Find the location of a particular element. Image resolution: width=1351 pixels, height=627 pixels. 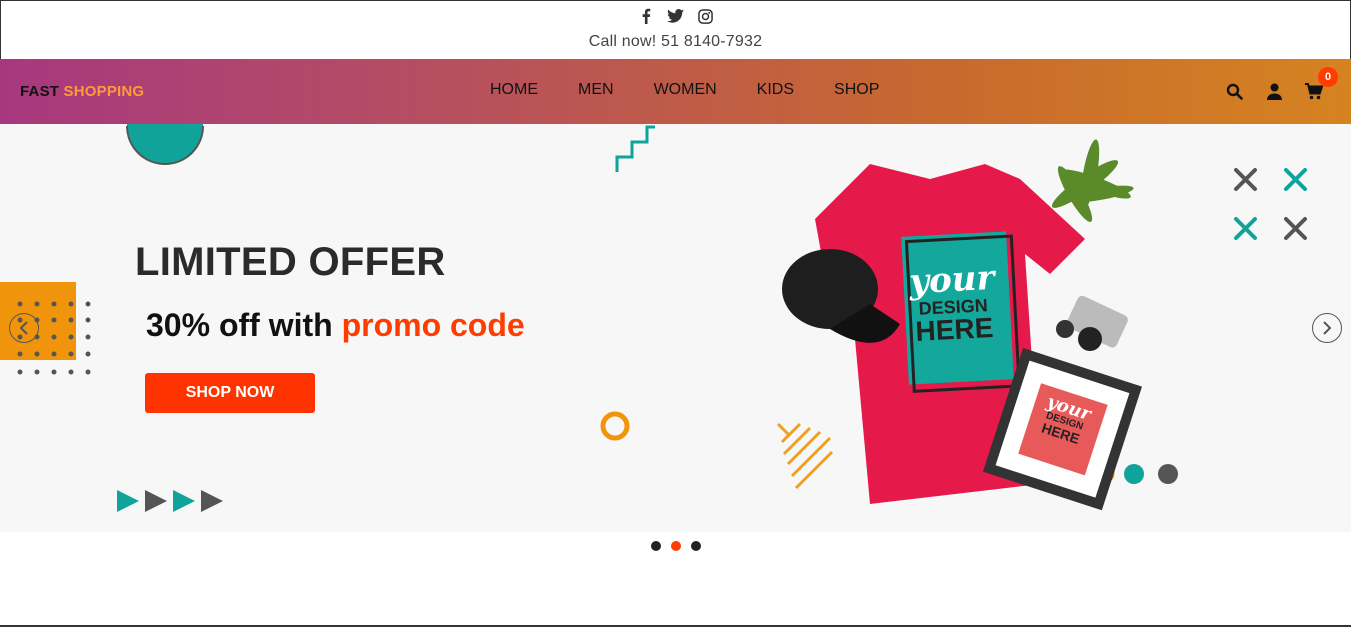

hero-subheadline: 30% off with promo code is located at coordinates (335, 325).